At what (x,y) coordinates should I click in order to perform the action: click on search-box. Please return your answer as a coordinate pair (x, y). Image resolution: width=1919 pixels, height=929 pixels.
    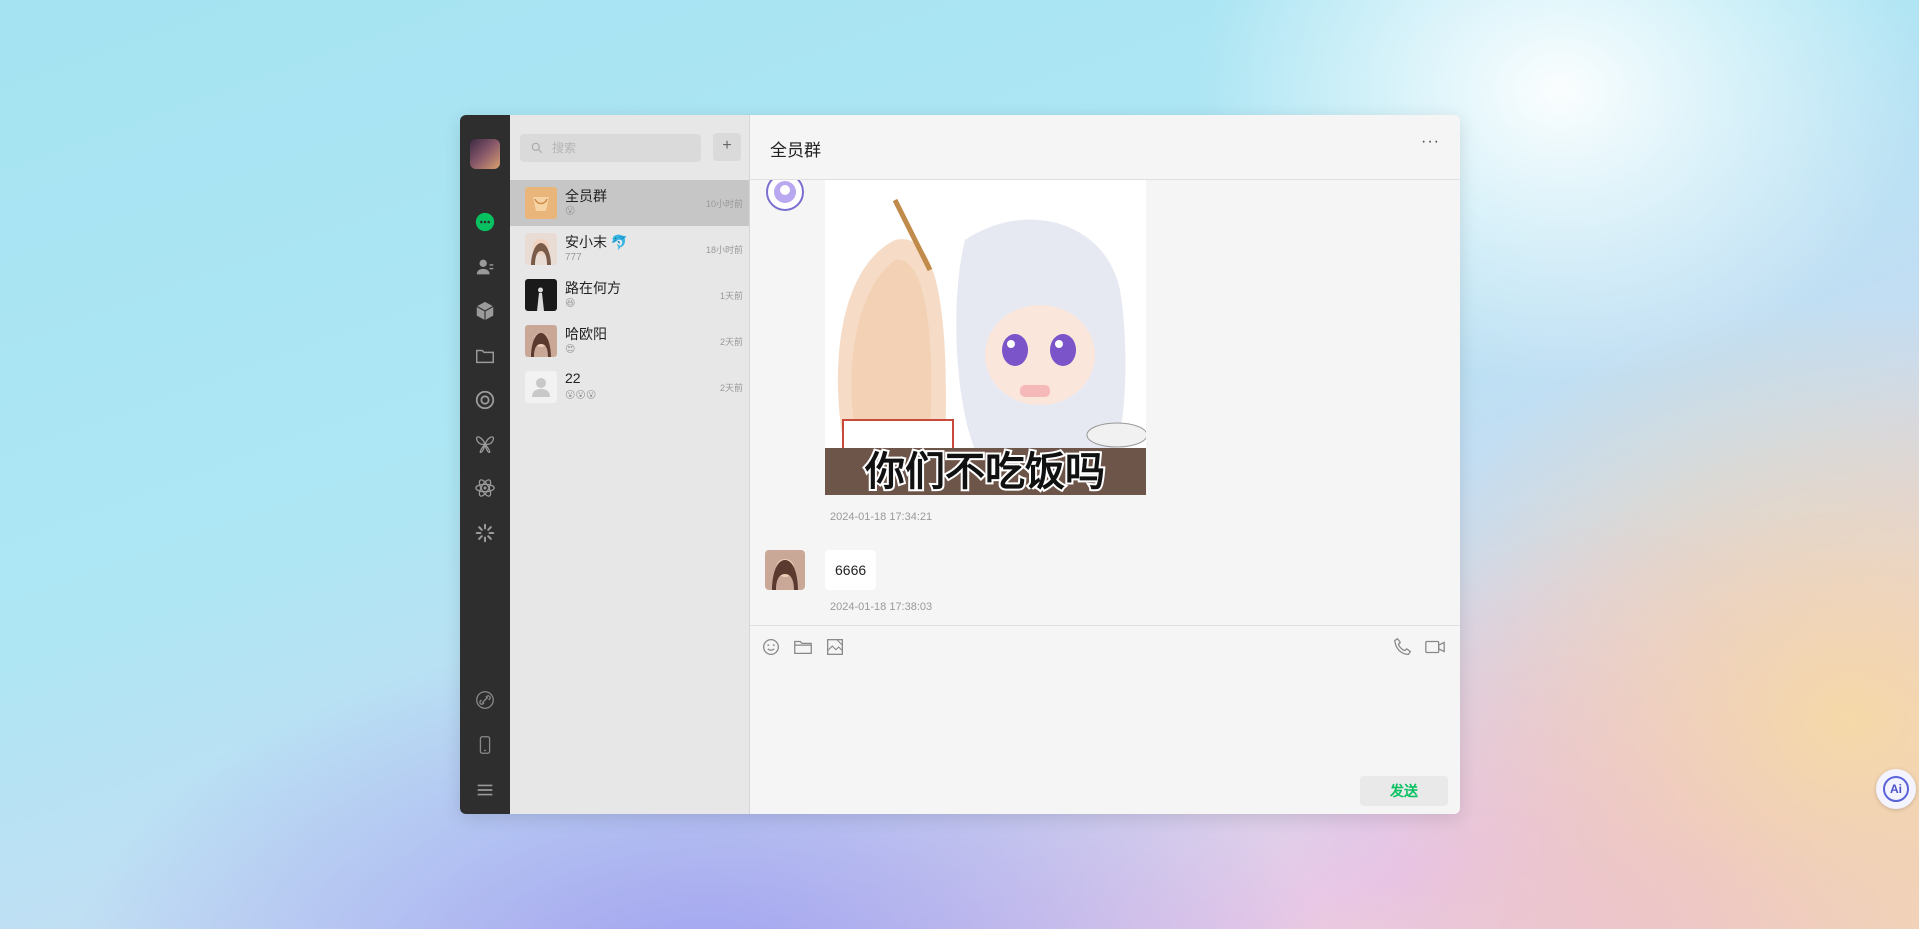
    Looking at the image, I should click on (610, 148).